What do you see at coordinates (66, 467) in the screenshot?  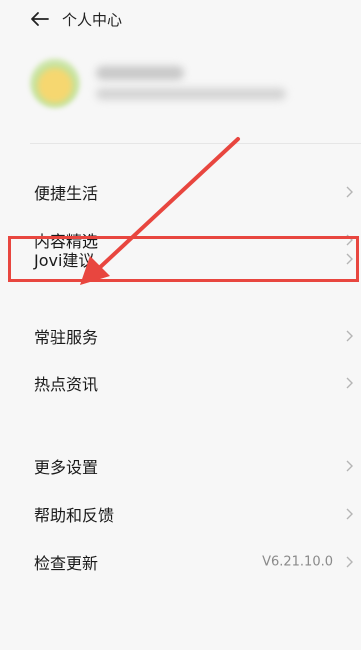 I see `menu-item-label: 更多设置` at bounding box center [66, 467].